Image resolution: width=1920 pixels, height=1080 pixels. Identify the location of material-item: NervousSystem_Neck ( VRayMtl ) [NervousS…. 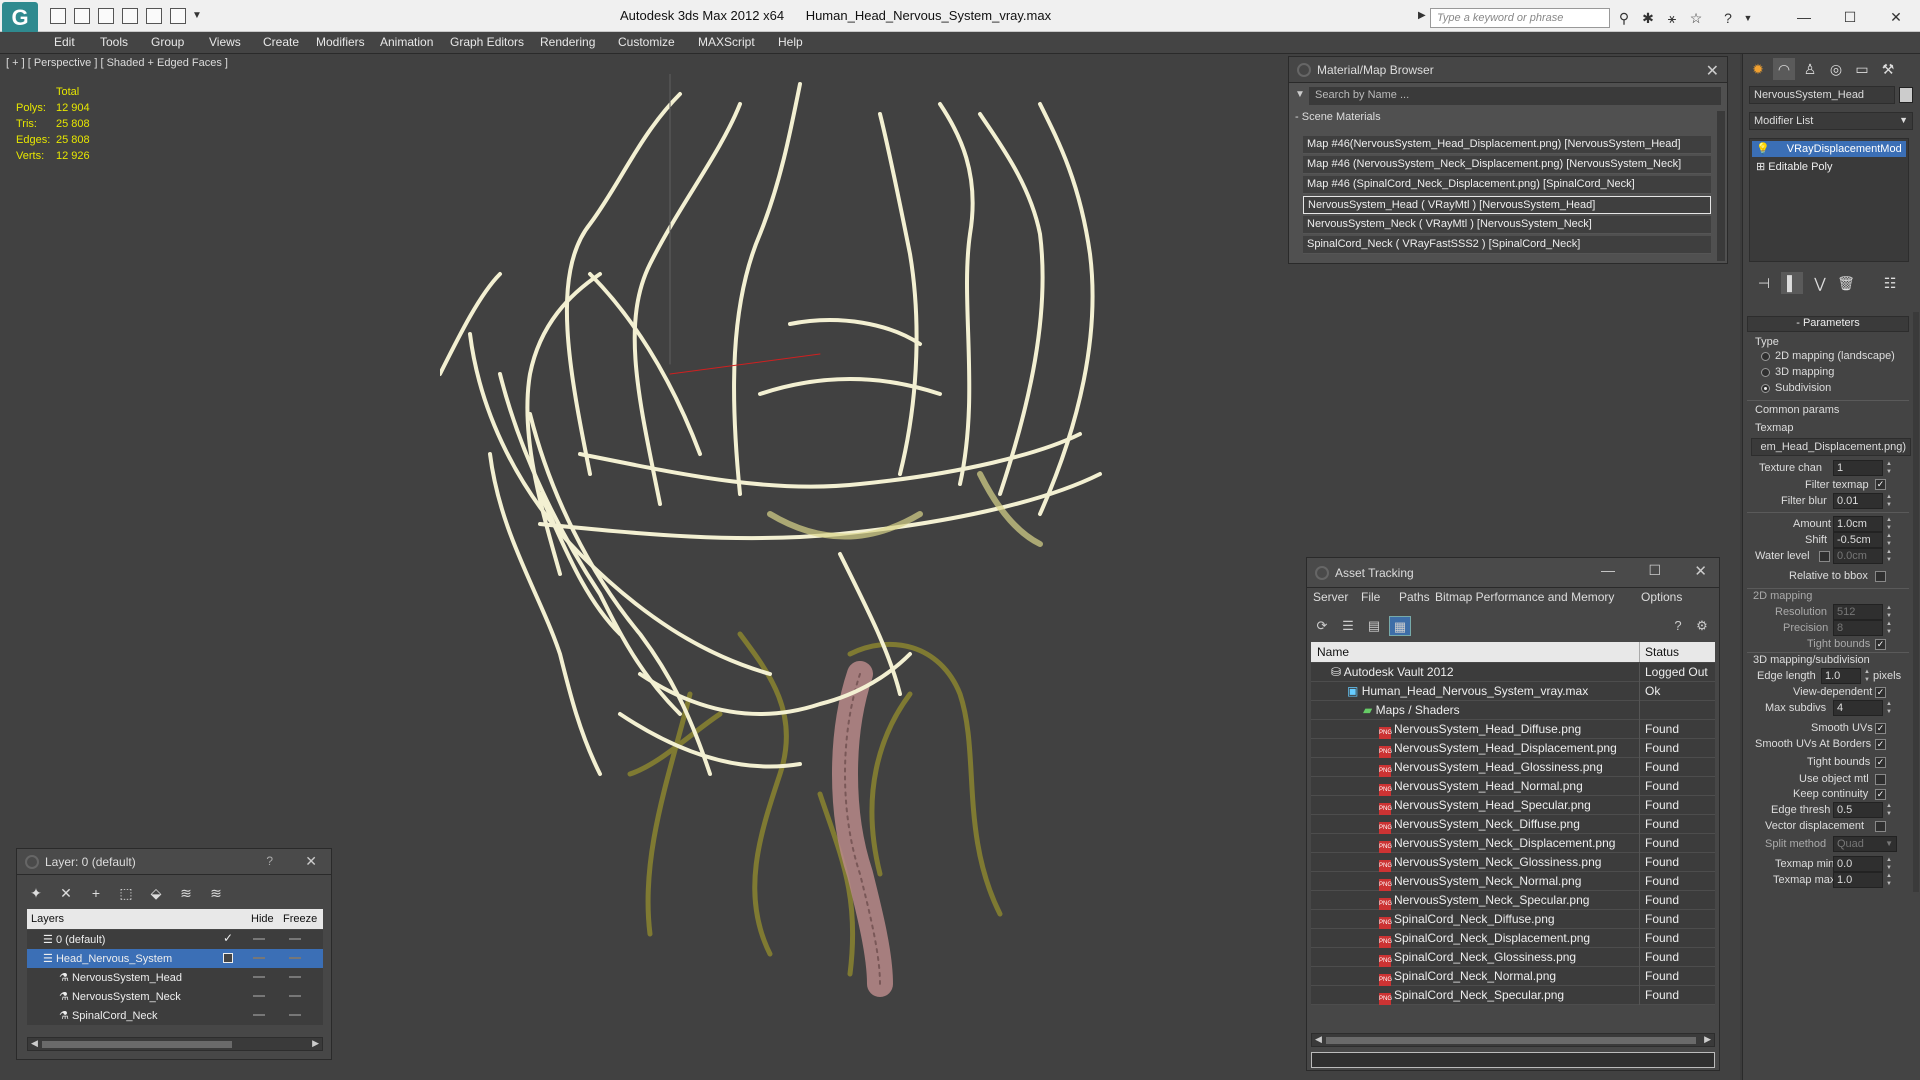
(1507, 225).